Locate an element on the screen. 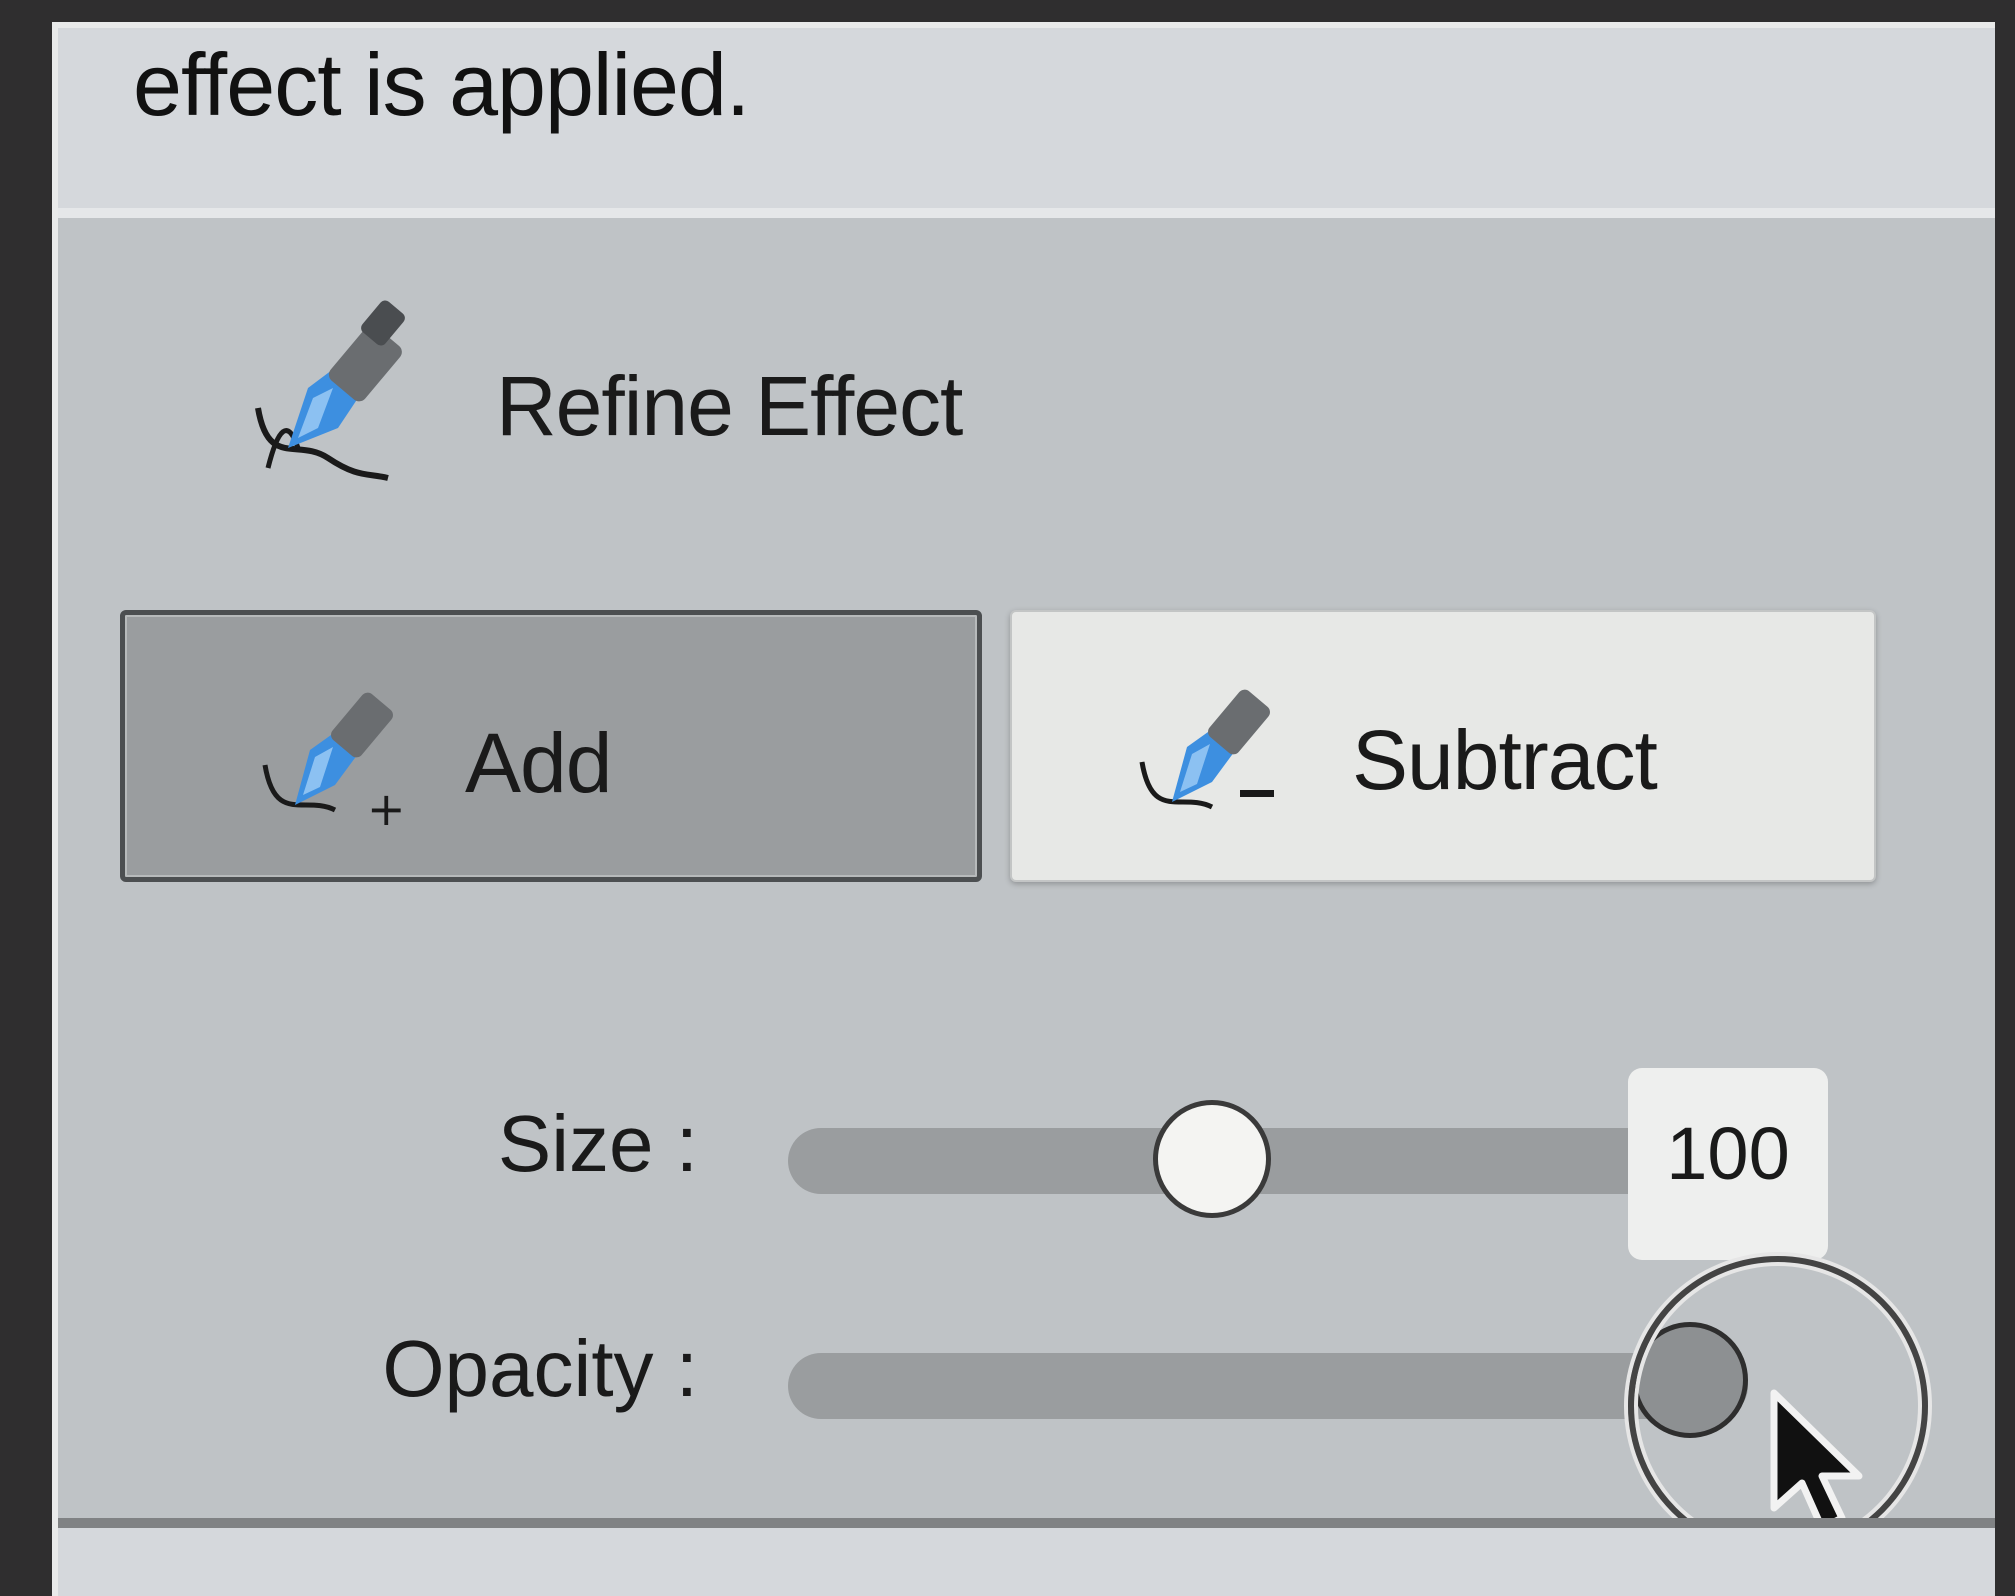  size-value-field: 100 is located at coordinates (1728, 1164).